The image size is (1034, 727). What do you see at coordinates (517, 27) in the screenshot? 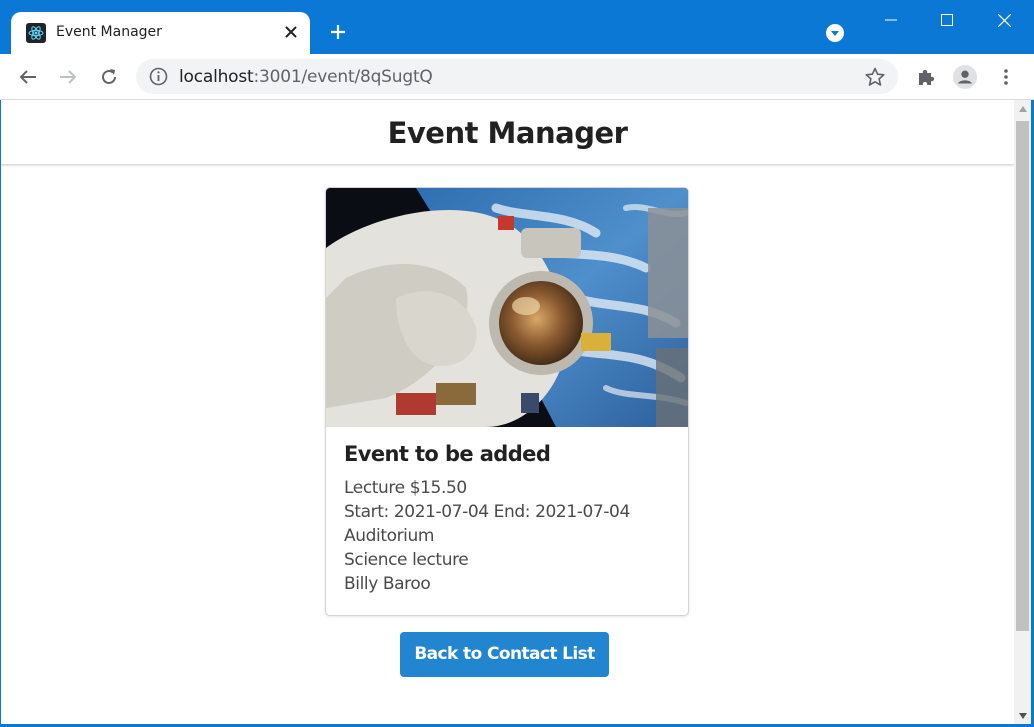
I see `browser-titlebar: Event Manager` at bounding box center [517, 27].